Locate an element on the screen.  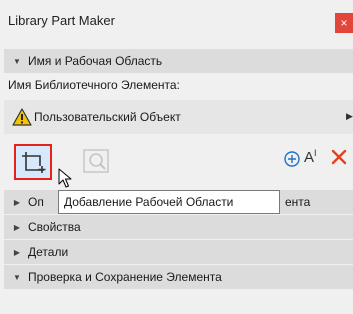
tooltip: Добавление Рабочей Области is located at coordinates (169, 202).